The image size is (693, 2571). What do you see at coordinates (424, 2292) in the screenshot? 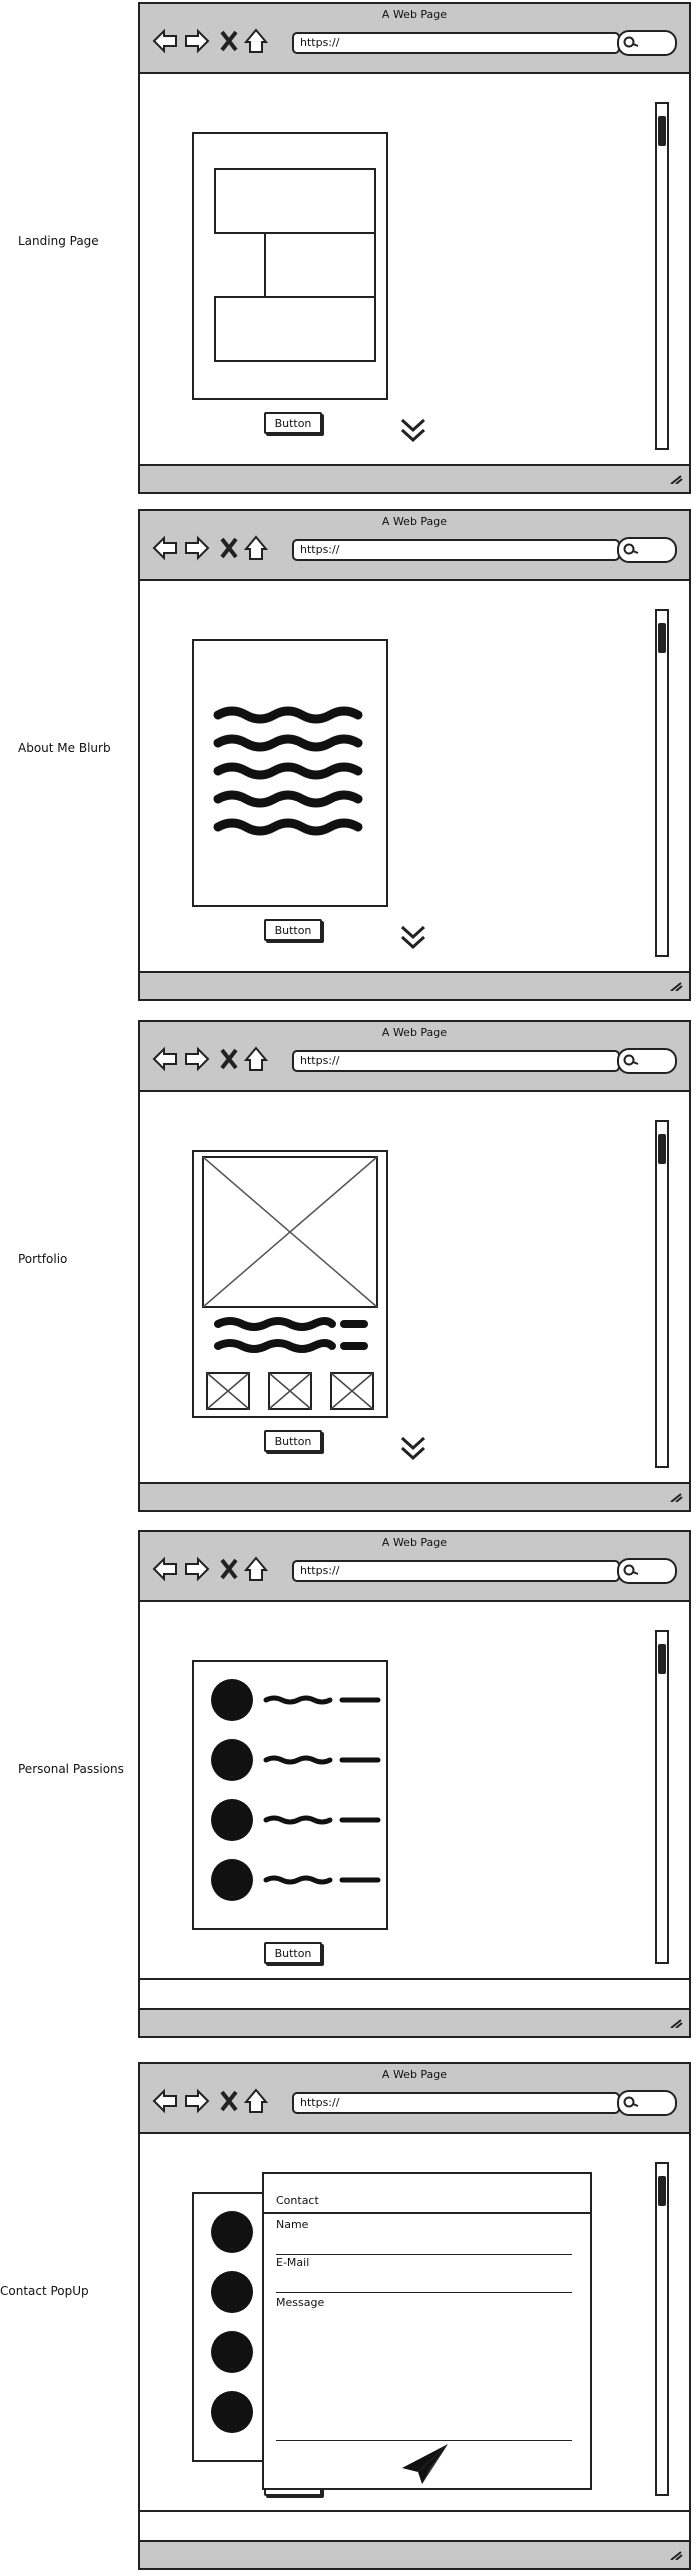
I see `email-field` at bounding box center [424, 2292].